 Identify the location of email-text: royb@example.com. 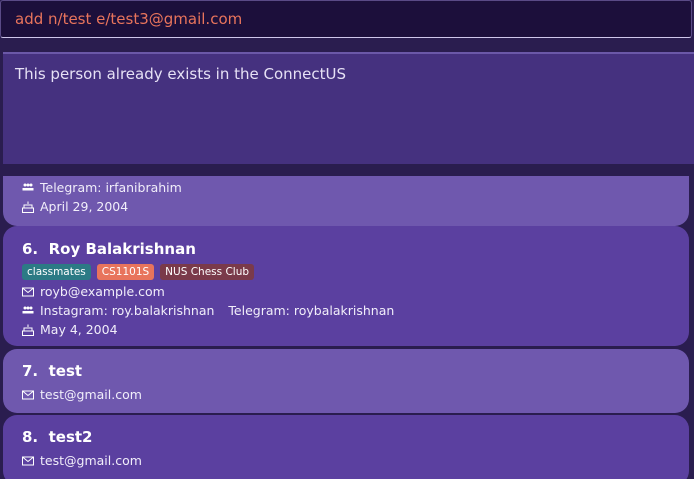
(102, 291).